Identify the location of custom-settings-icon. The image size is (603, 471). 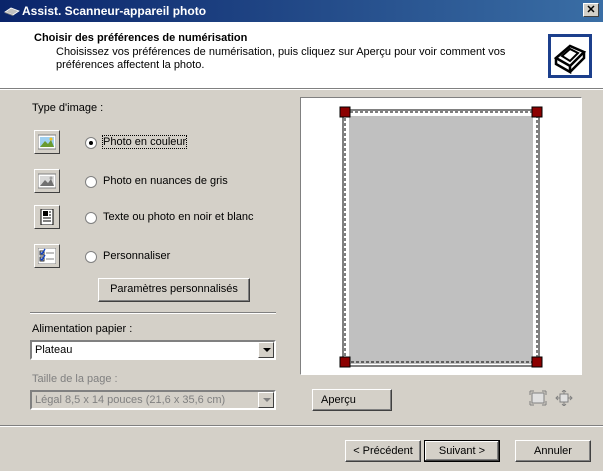
(47, 256).